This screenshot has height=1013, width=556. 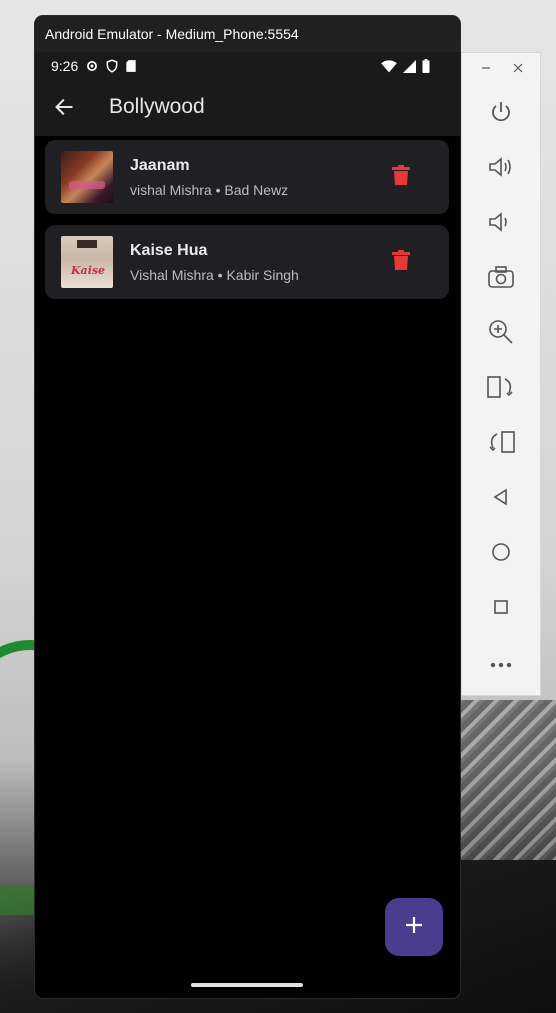 I want to click on volume-up-button, so click(x=501, y=169).